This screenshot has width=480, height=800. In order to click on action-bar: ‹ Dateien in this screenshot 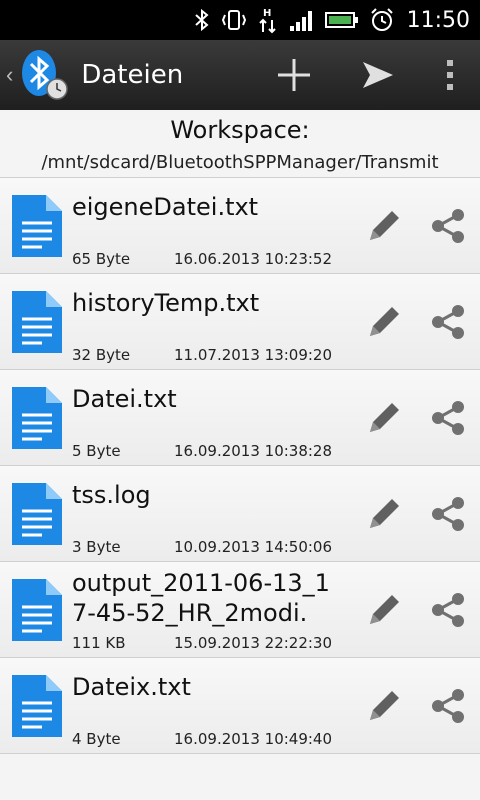, I will do `click(240, 75)`.